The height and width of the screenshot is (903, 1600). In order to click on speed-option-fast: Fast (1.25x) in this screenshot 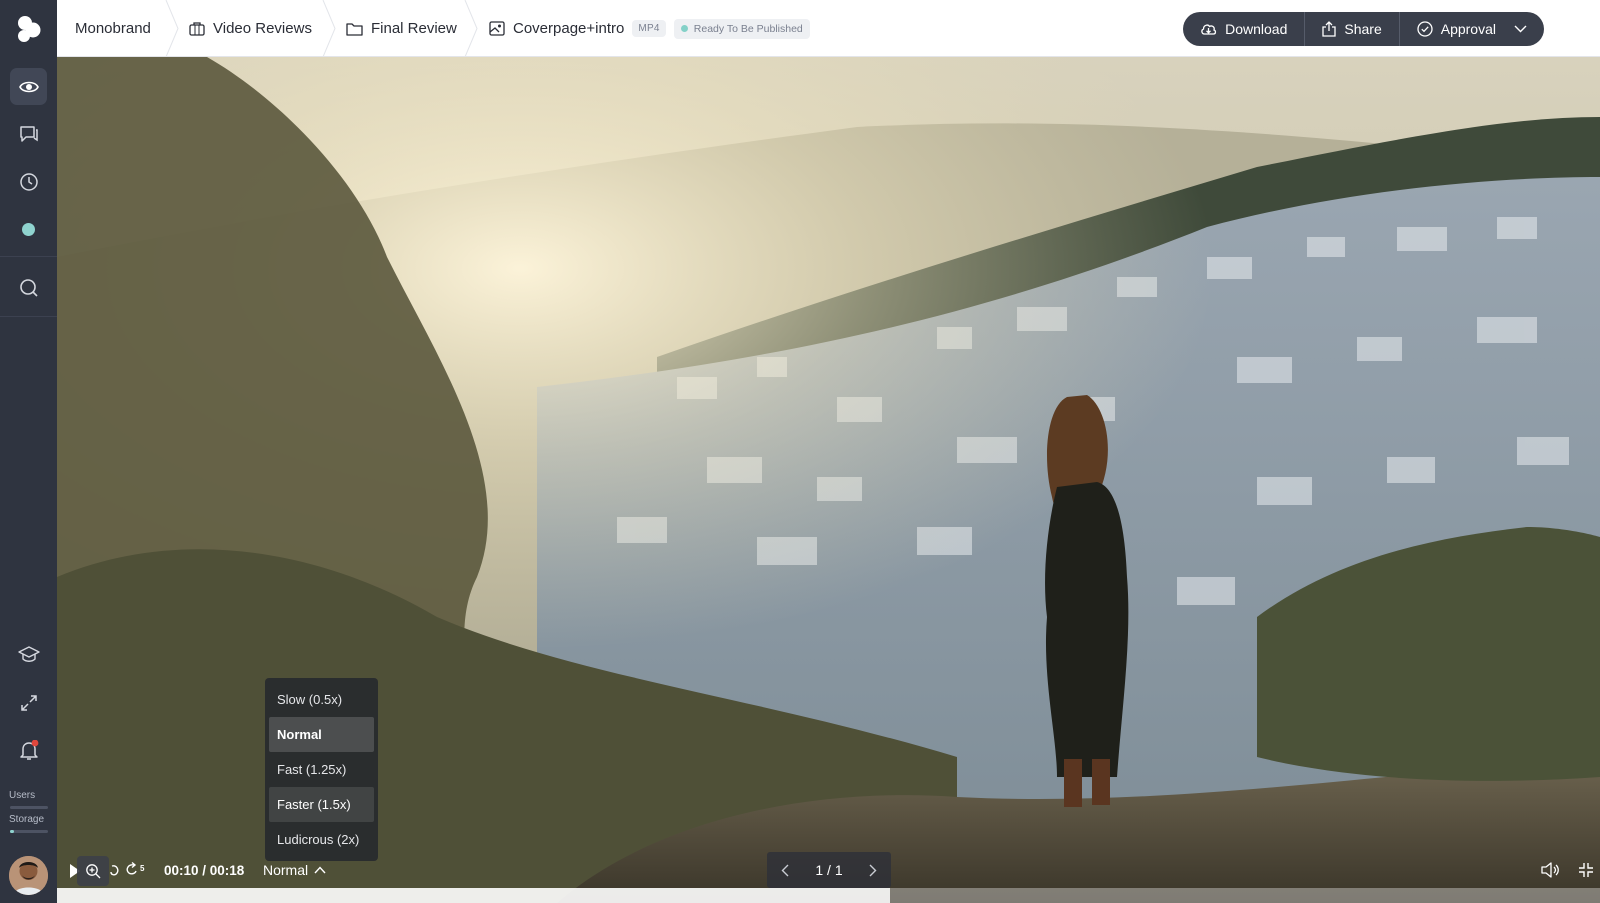, I will do `click(321, 769)`.